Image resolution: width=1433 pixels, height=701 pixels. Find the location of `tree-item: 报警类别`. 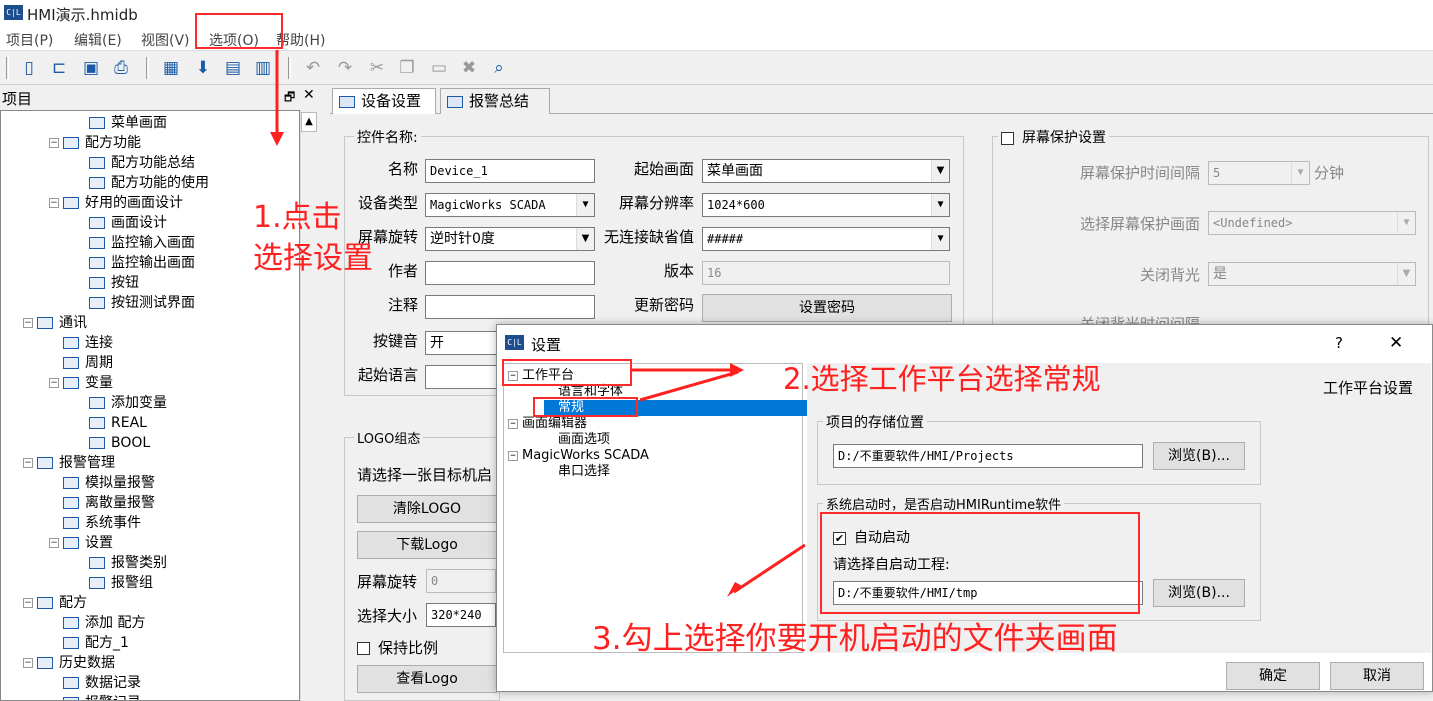

tree-item: 报警类别 is located at coordinates (128, 563).